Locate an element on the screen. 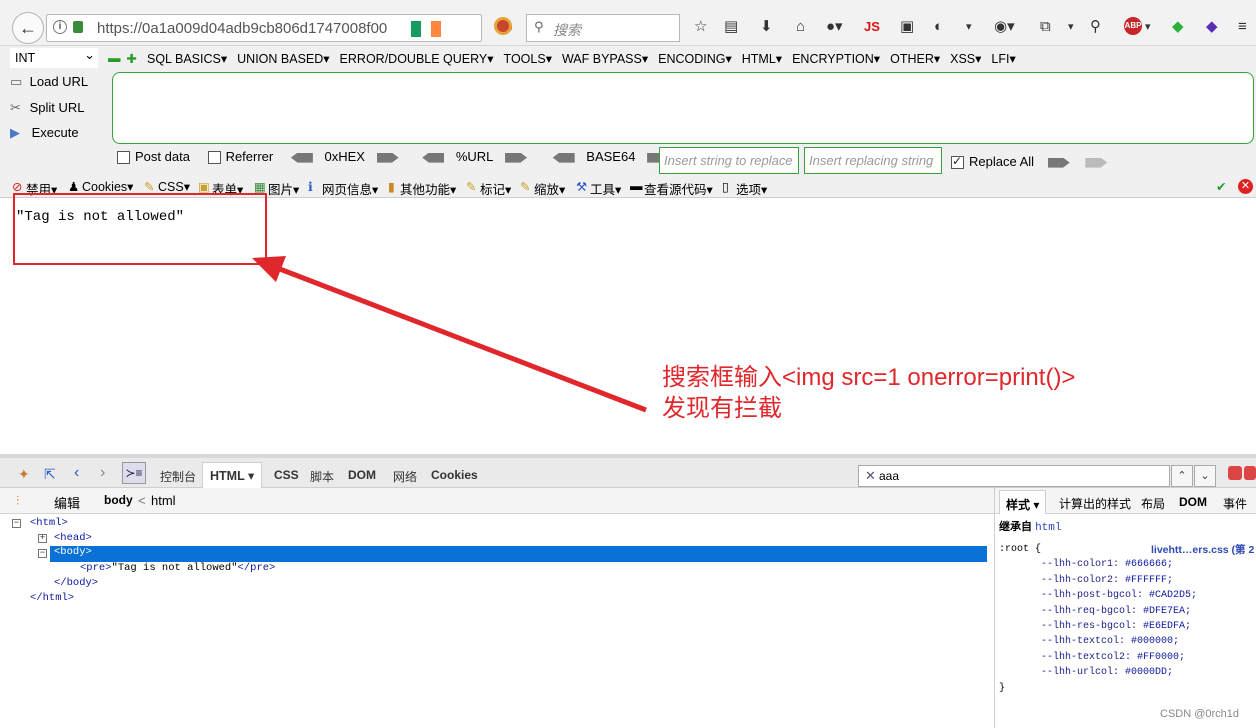 The image size is (1256, 728). annotation-line-2: 发现有拦截 is located at coordinates (722, 408).